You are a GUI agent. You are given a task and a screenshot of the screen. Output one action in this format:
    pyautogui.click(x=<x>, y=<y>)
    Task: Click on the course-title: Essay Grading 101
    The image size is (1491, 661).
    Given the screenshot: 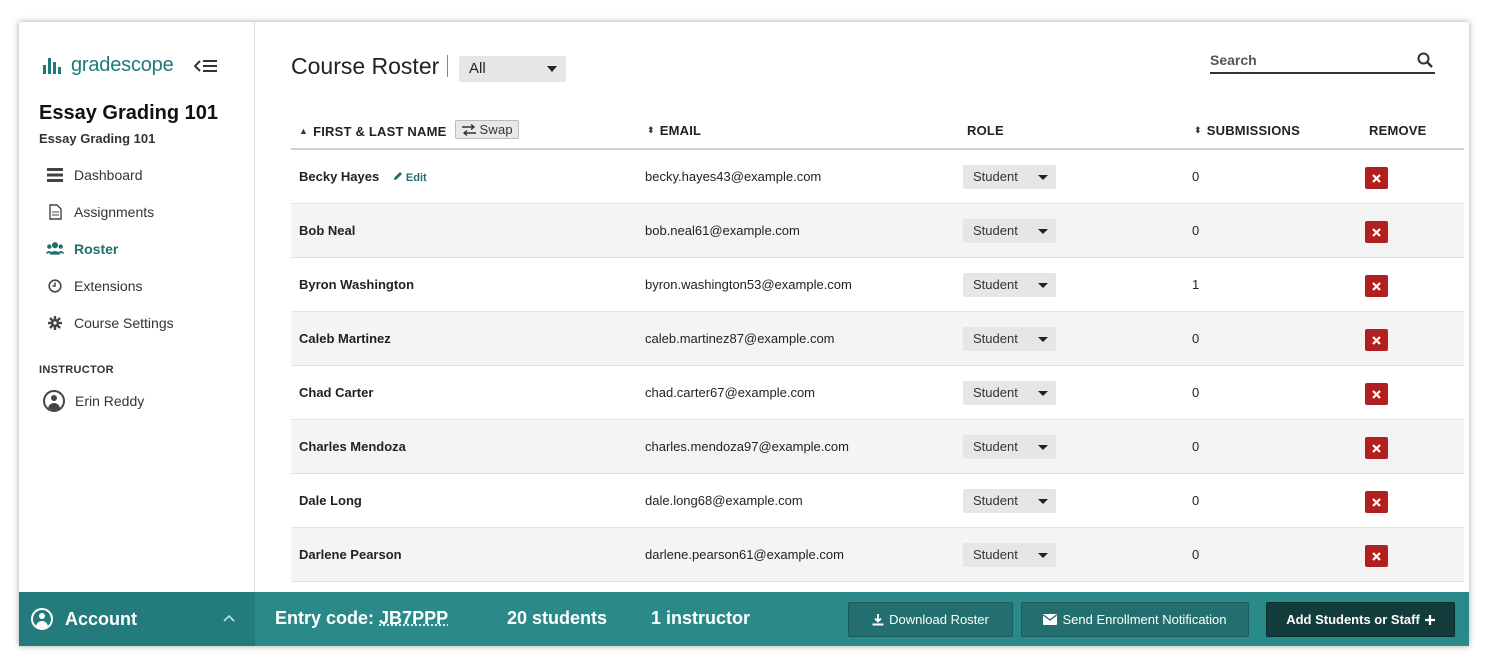 What is the action you would take?
    pyautogui.click(x=128, y=113)
    